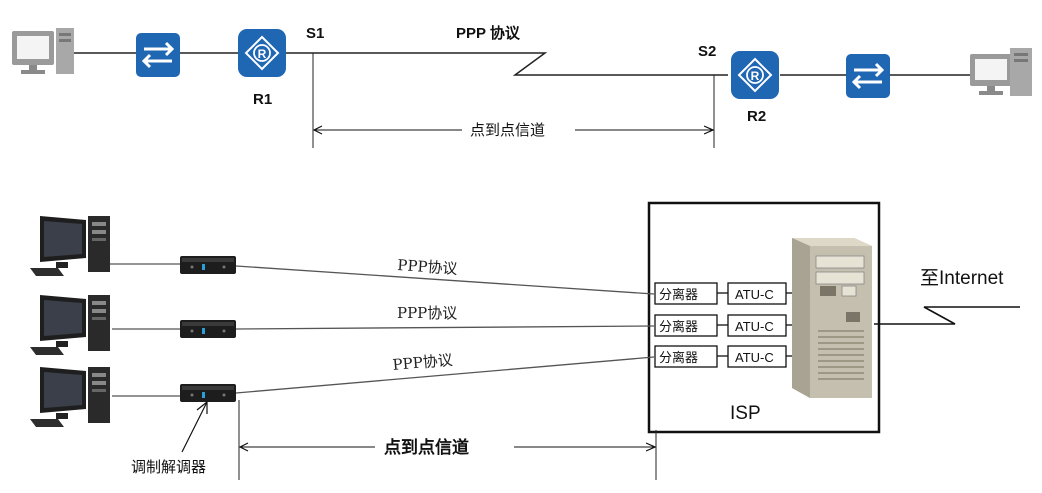 Image resolution: width=1042 pixels, height=493 pixels. I want to click on server-icon, so click(832, 318).